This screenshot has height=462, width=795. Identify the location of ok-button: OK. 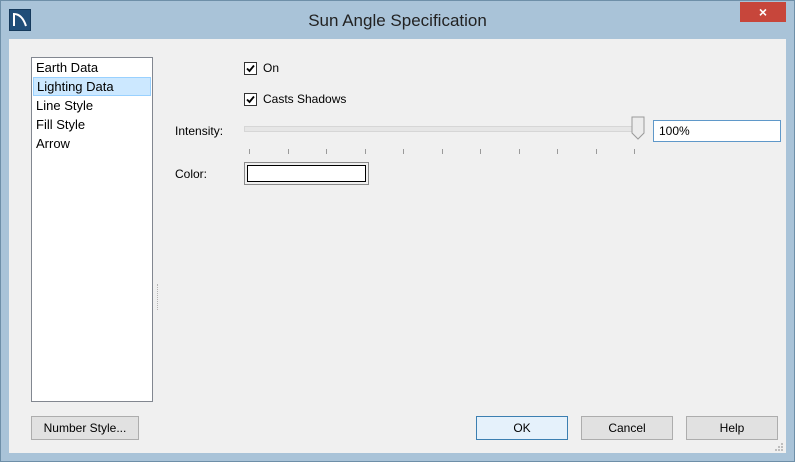
(522, 428).